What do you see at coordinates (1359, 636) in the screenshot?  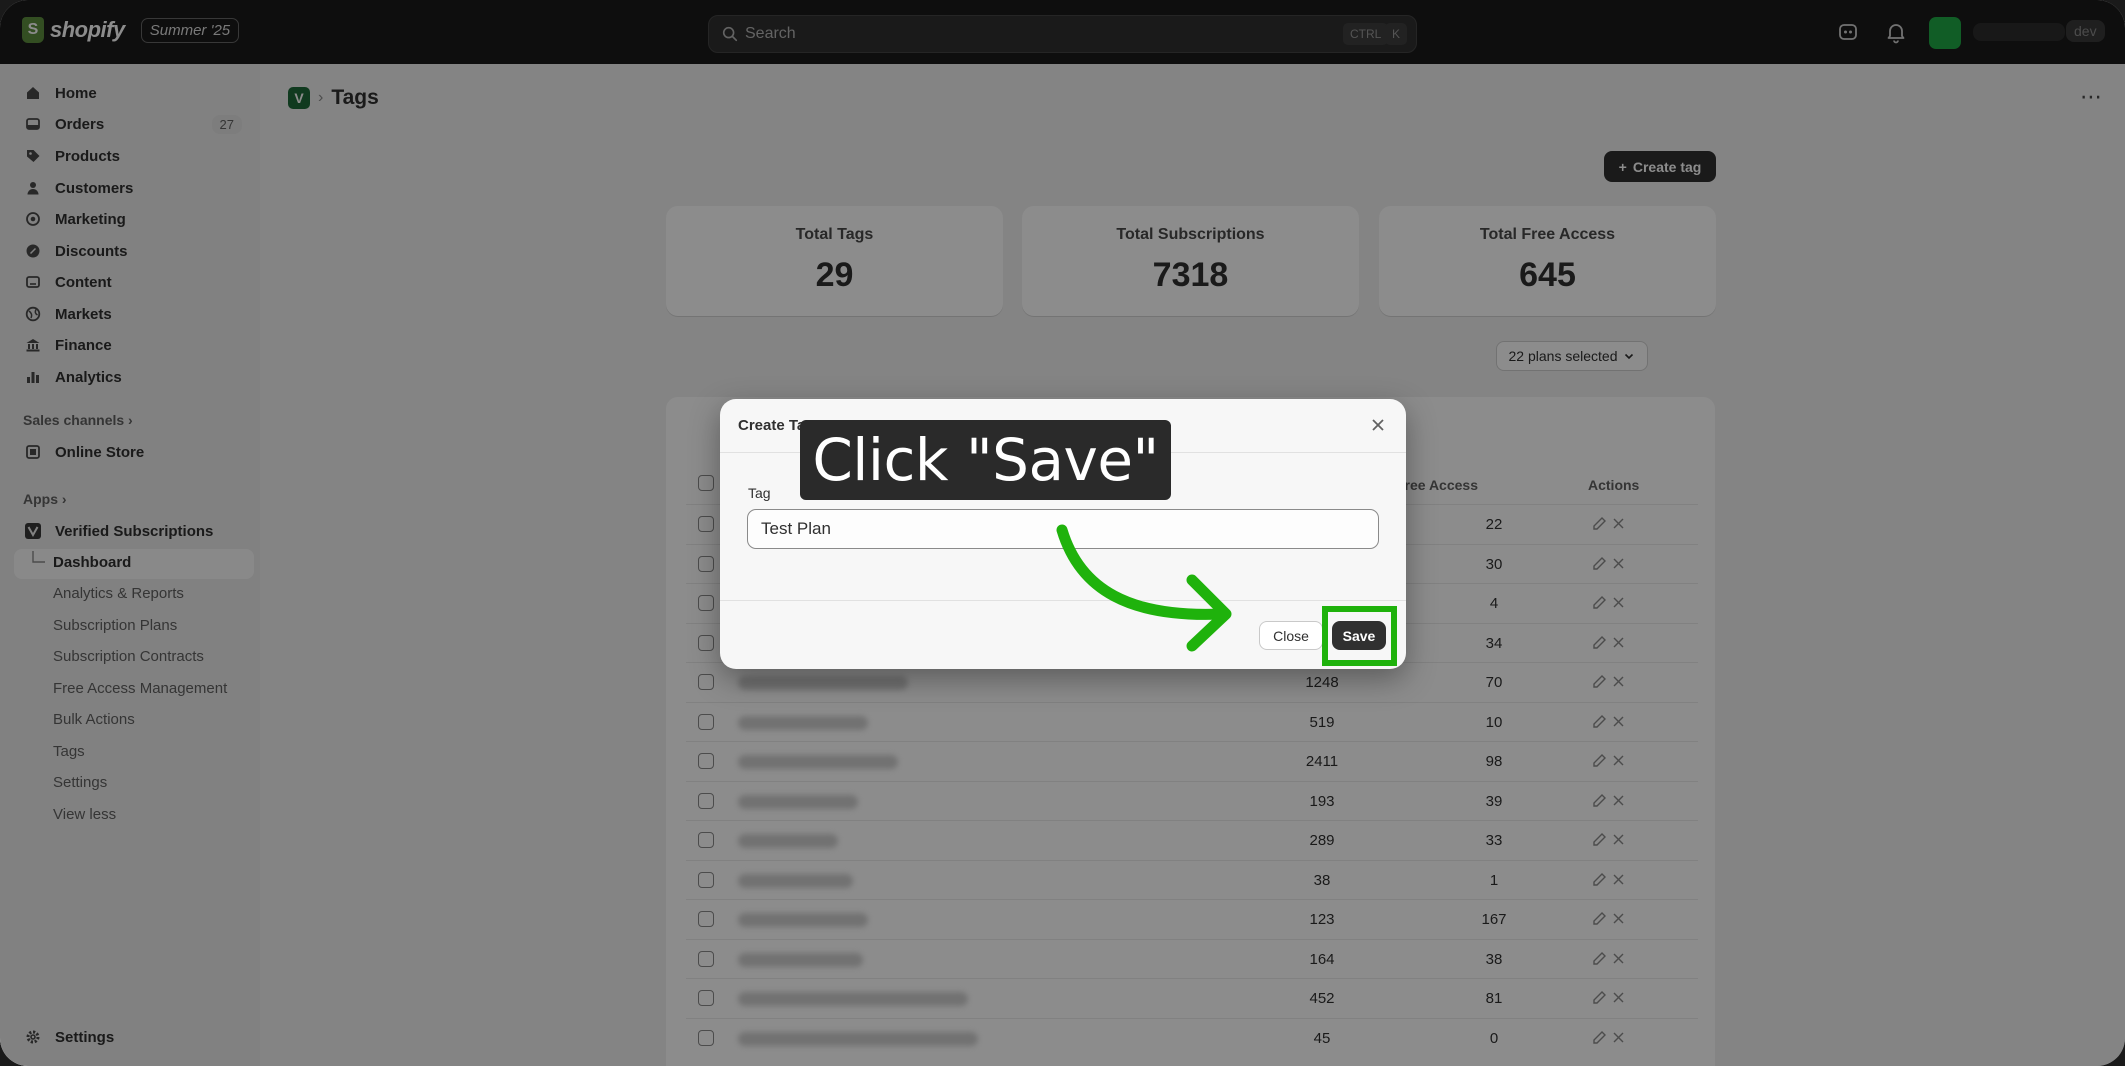 I see `save-button-highlight` at bounding box center [1359, 636].